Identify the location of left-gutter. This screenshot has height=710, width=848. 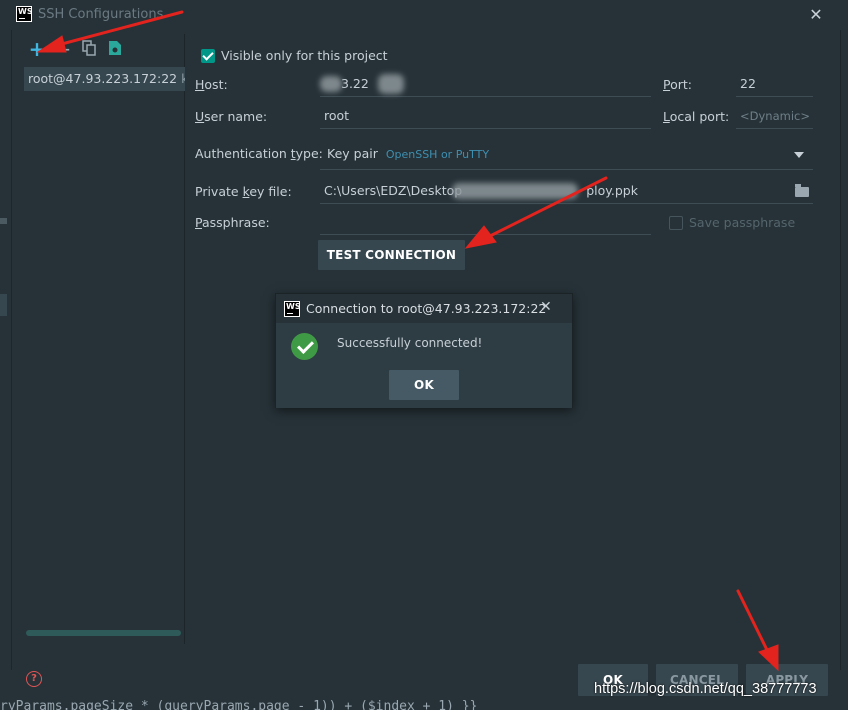
(6, 350).